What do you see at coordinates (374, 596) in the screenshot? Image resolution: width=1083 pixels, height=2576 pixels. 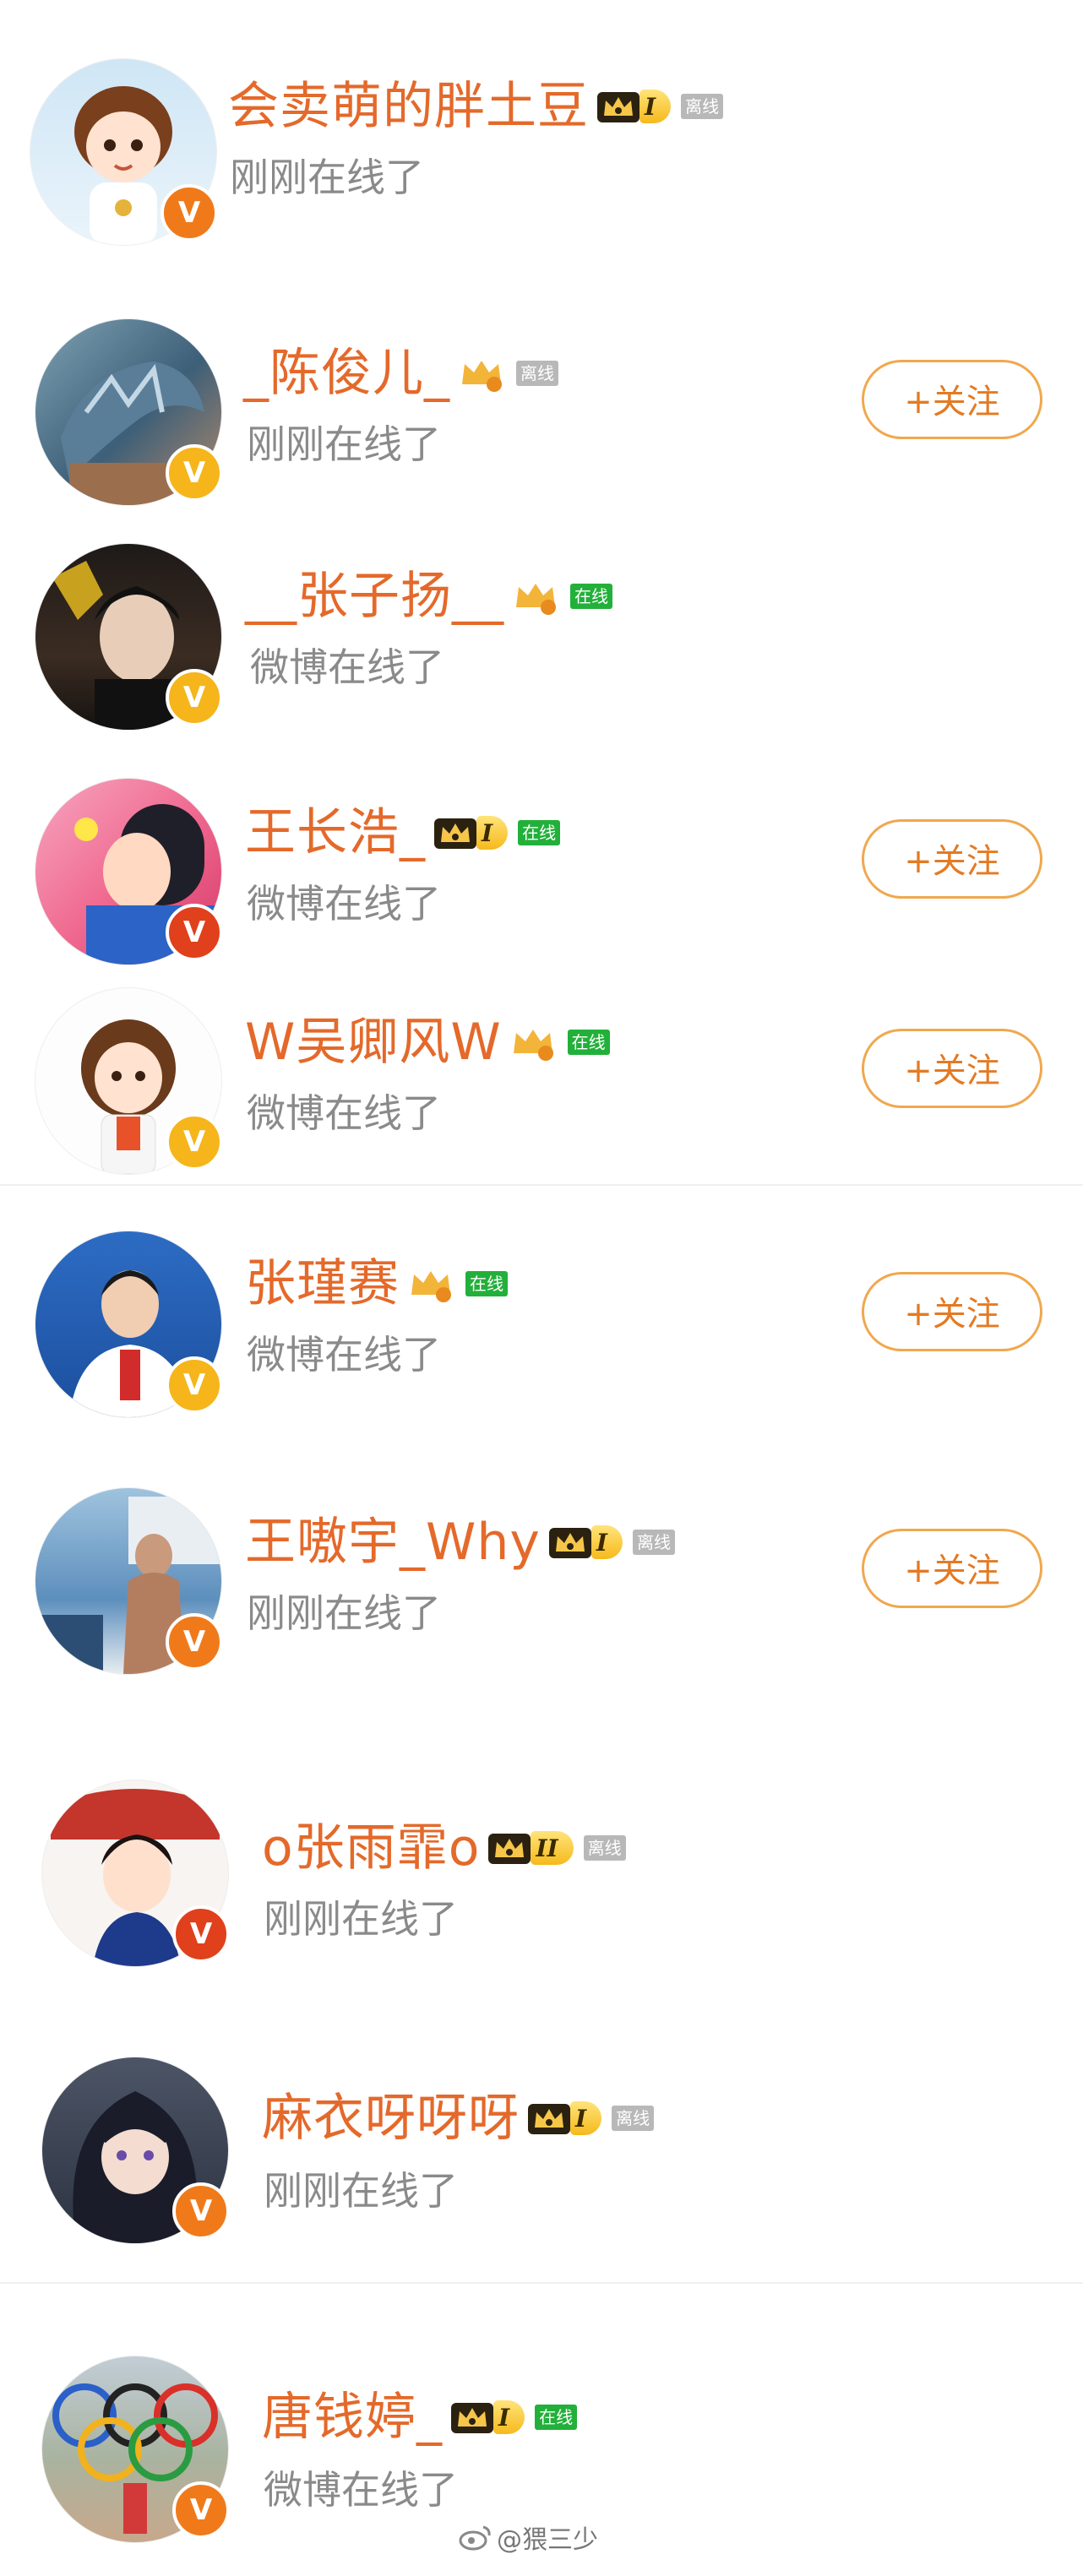 I see `username: __张子扬__` at bounding box center [374, 596].